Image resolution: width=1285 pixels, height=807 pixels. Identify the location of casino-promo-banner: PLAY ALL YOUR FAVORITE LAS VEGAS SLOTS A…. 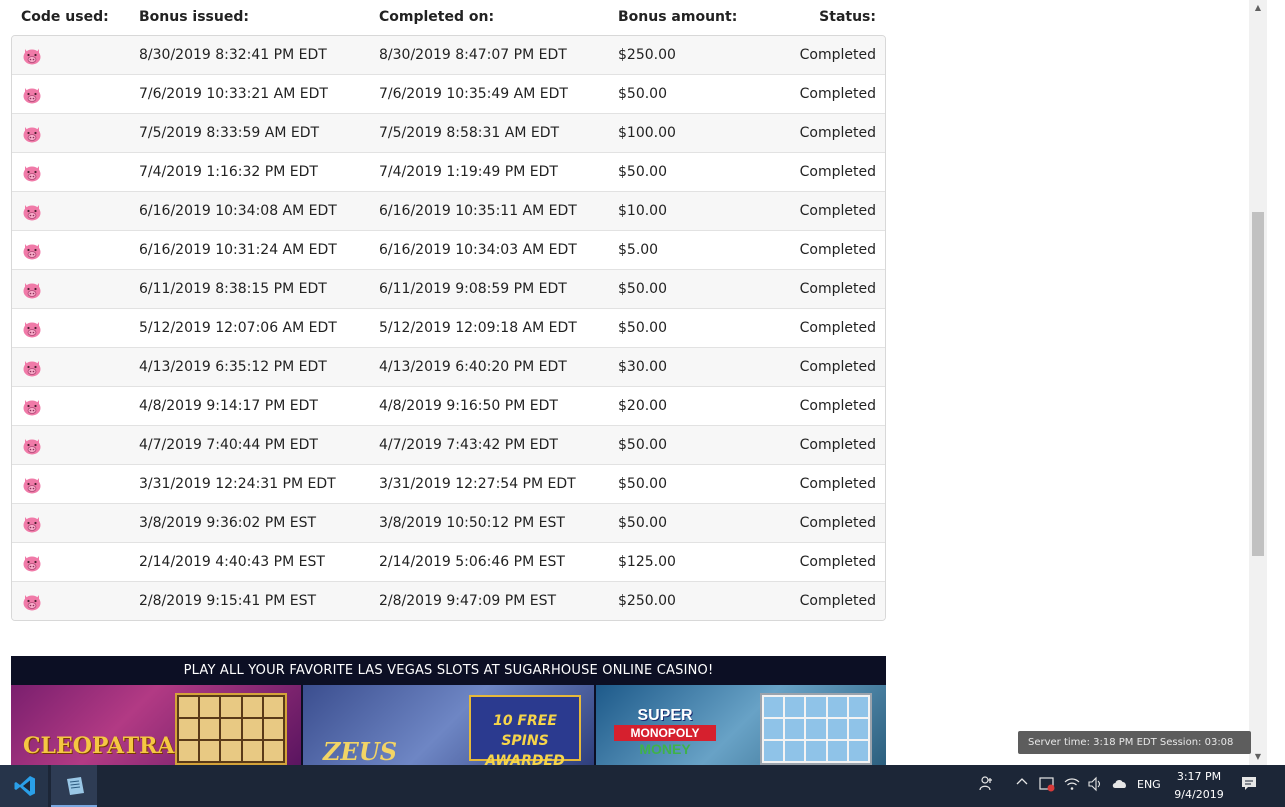
(448, 710).